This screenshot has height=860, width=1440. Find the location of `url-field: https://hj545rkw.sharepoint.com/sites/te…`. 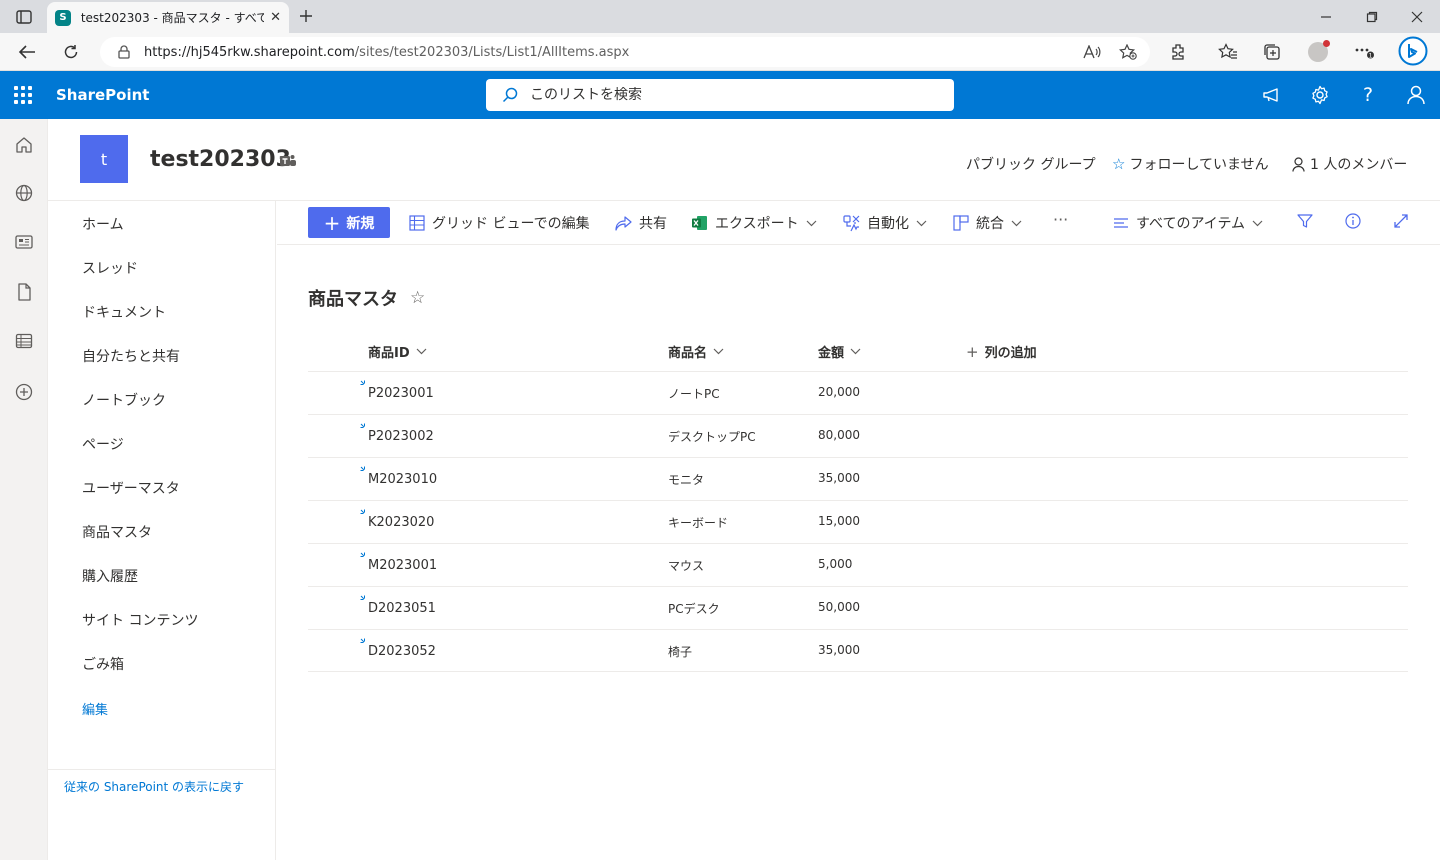

url-field: https://hj545rkw.sharepoint.com/sites/te… is located at coordinates (625, 52).